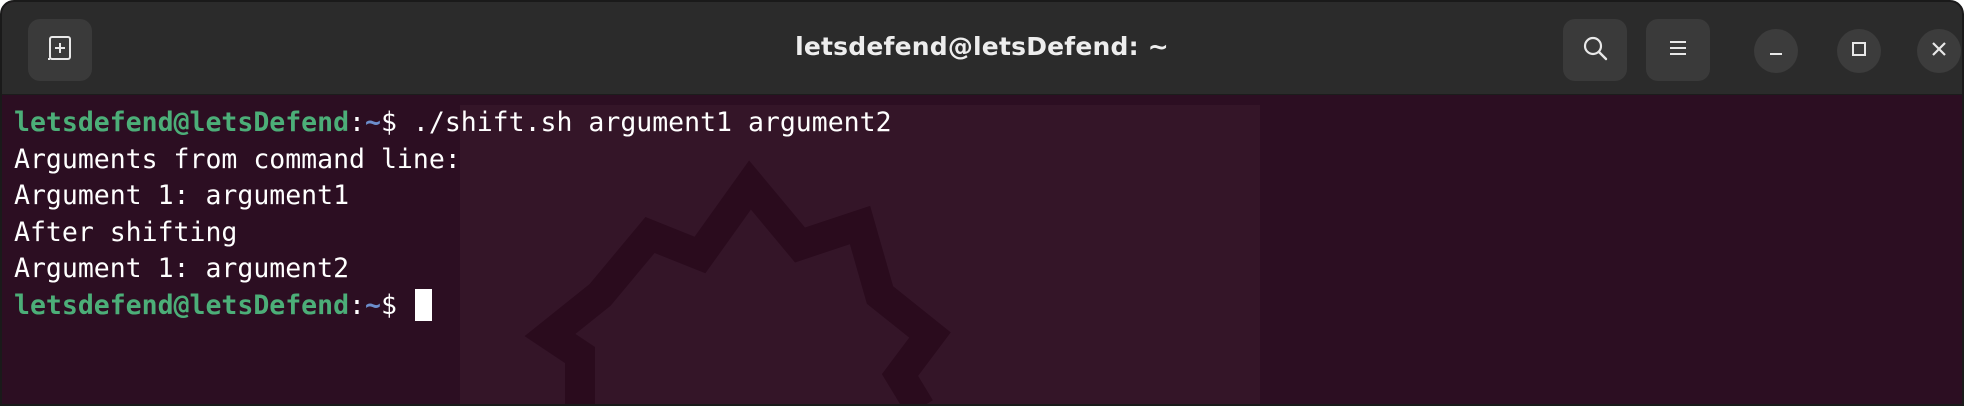 This screenshot has width=1964, height=406. Describe the element at coordinates (453, 269) in the screenshot. I see `terminal-line: Argument 1: argument2` at that location.